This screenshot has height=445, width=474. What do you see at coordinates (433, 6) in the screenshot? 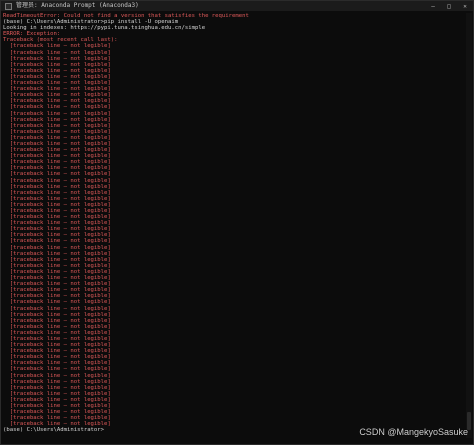
I see `minimize-button: —` at bounding box center [433, 6].